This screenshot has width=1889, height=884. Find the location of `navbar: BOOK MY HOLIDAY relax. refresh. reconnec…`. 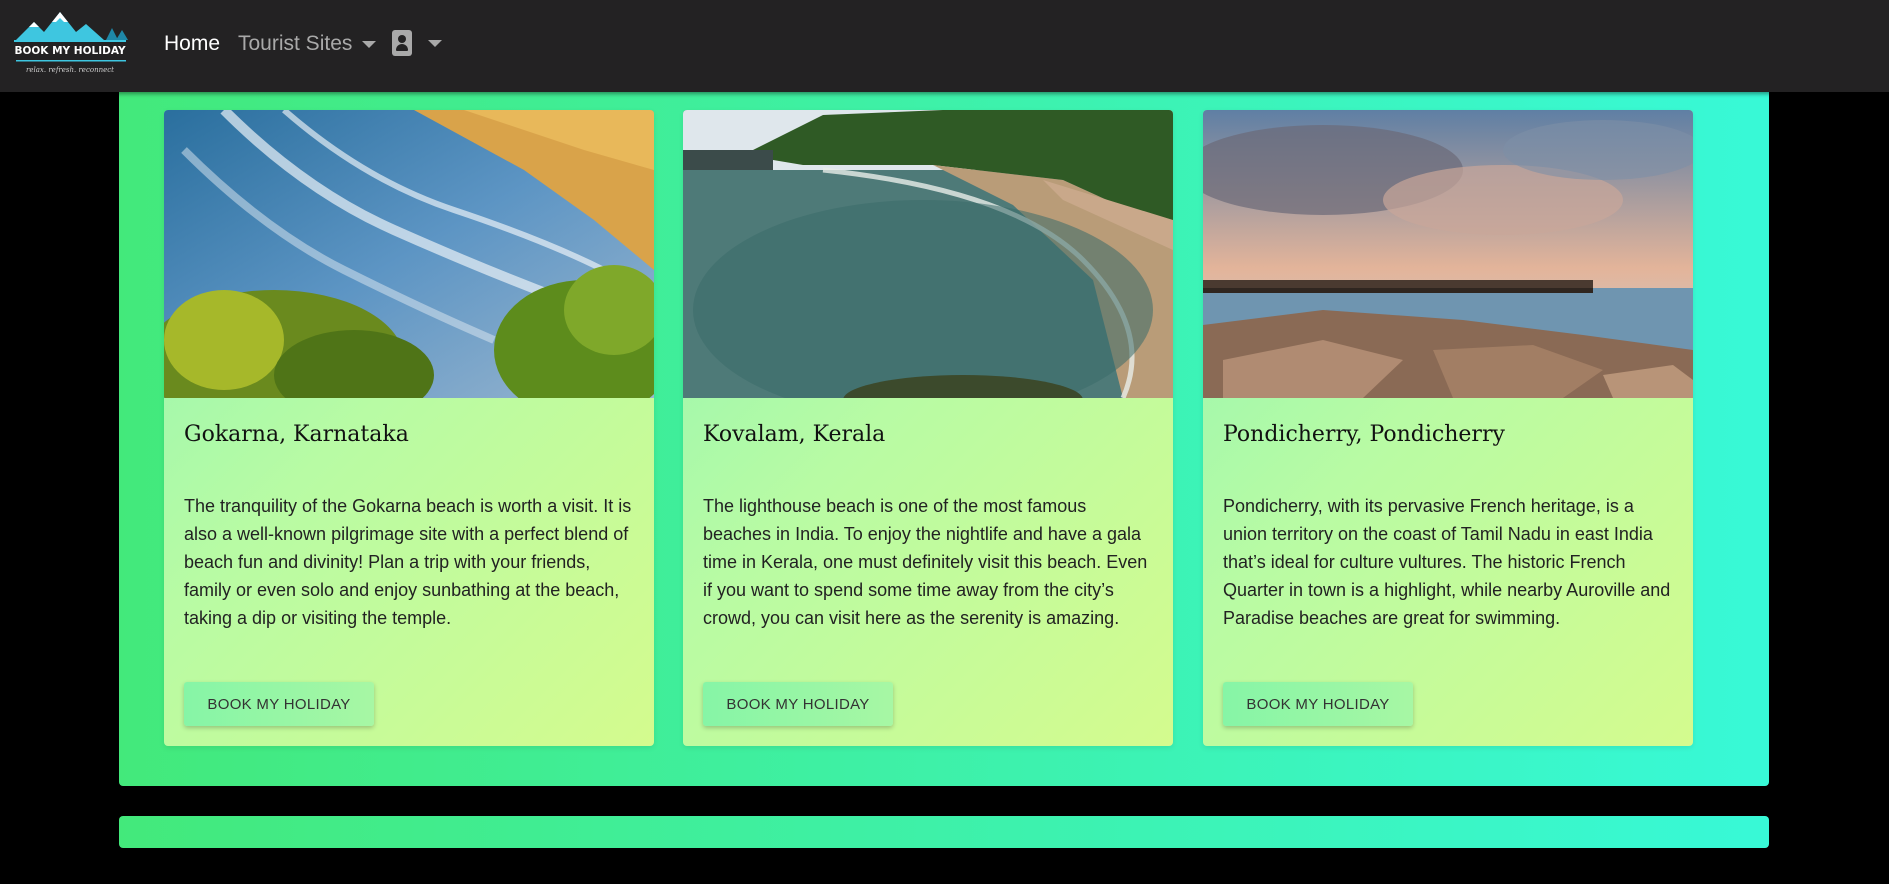

navbar: BOOK MY HOLIDAY relax. refresh. reconnec… is located at coordinates (944, 46).